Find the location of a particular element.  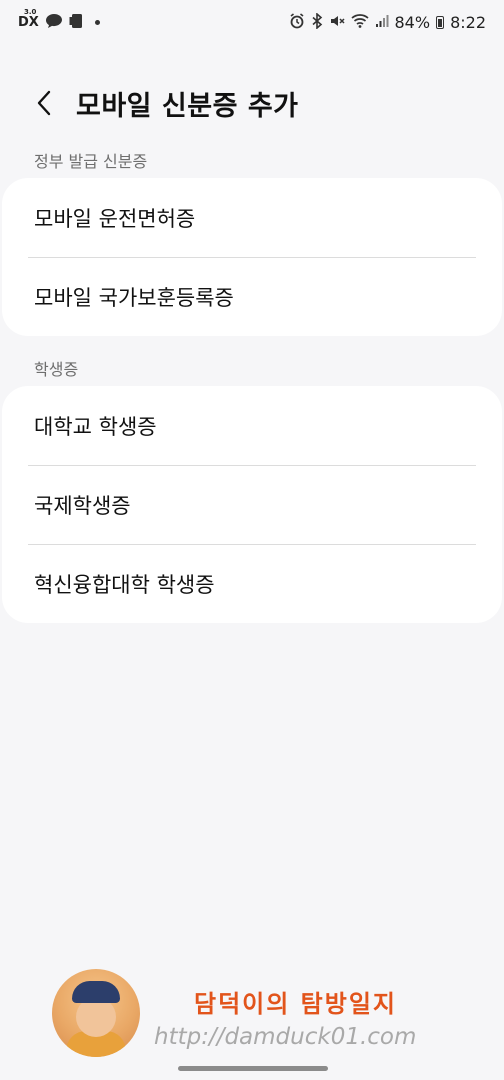

government-id-card: 모바일 운전면허증 모바일 국가보훈등록증 is located at coordinates (252, 257).